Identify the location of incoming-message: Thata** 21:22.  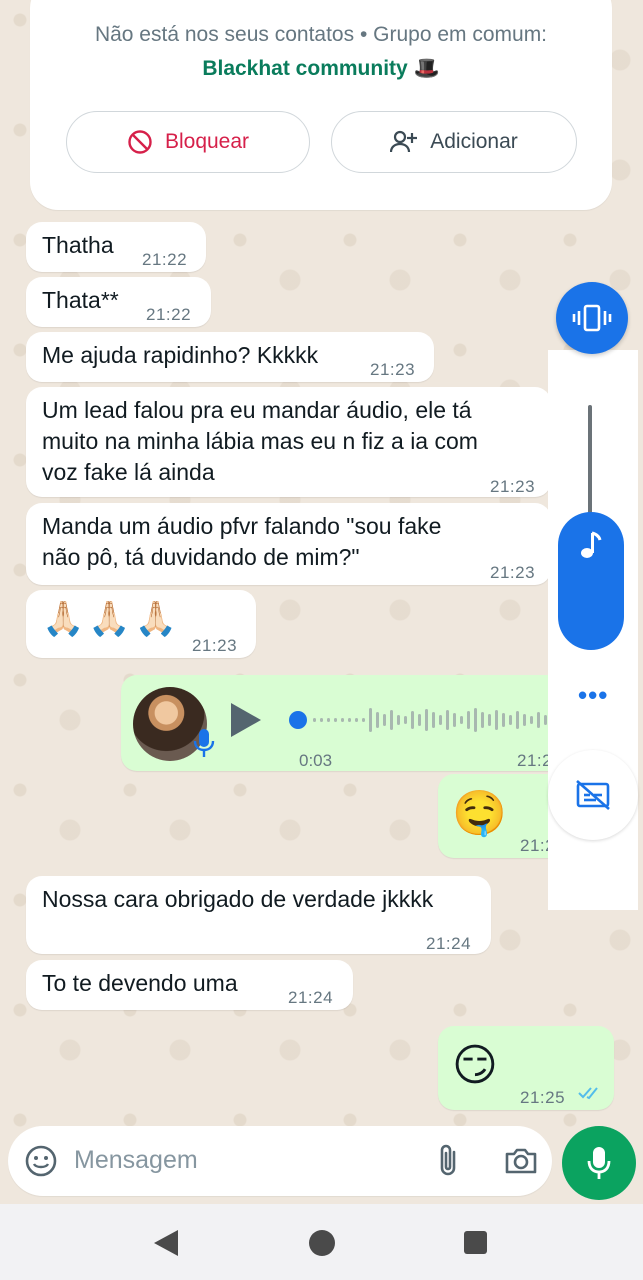
(118, 302).